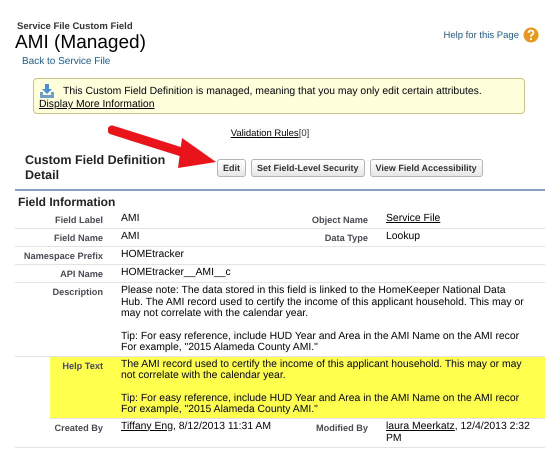  What do you see at coordinates (95, 168) in the screenshot?
I see `section-title: Custom Field Definition Detail` at bounding box center [95, 168].